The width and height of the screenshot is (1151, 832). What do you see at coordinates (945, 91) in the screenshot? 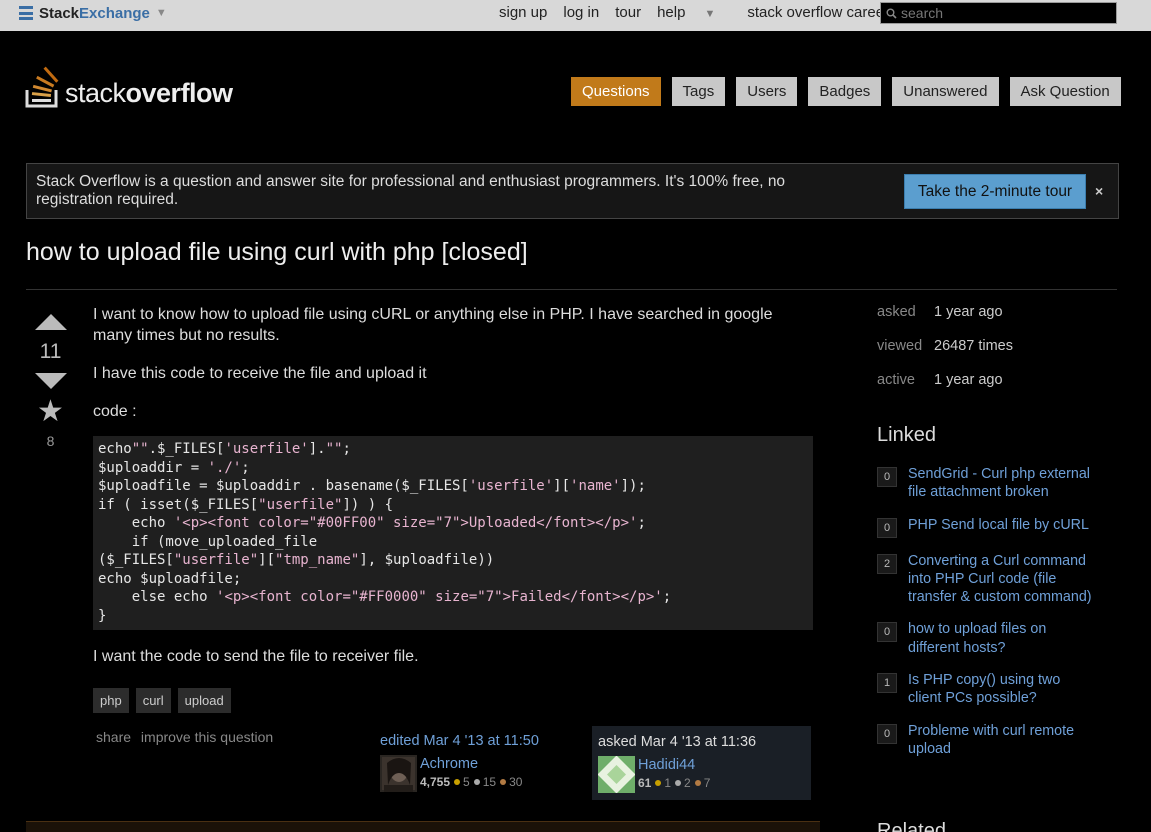
I see `nav-unanswered: Unanswered` at bounding box center [945, 91].